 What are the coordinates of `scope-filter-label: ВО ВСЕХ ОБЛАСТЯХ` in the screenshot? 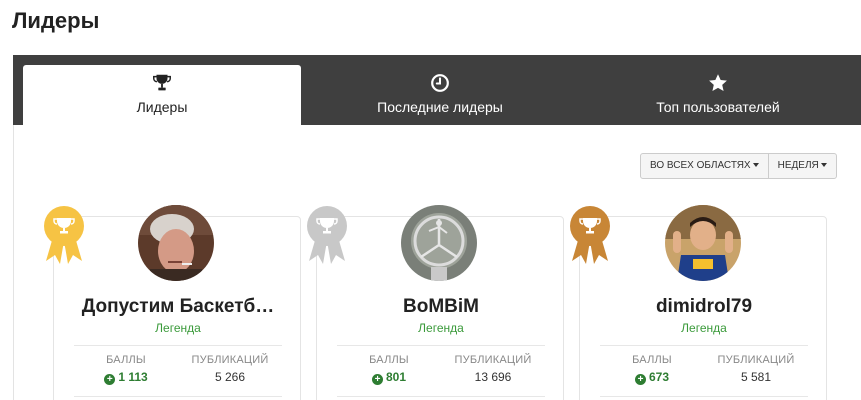 It's located at (700, 165).